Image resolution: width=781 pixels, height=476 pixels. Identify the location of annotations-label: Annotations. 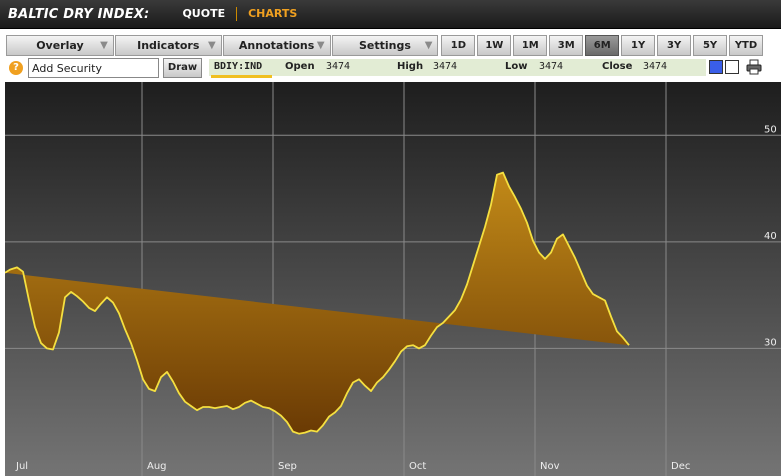
(276, 45).